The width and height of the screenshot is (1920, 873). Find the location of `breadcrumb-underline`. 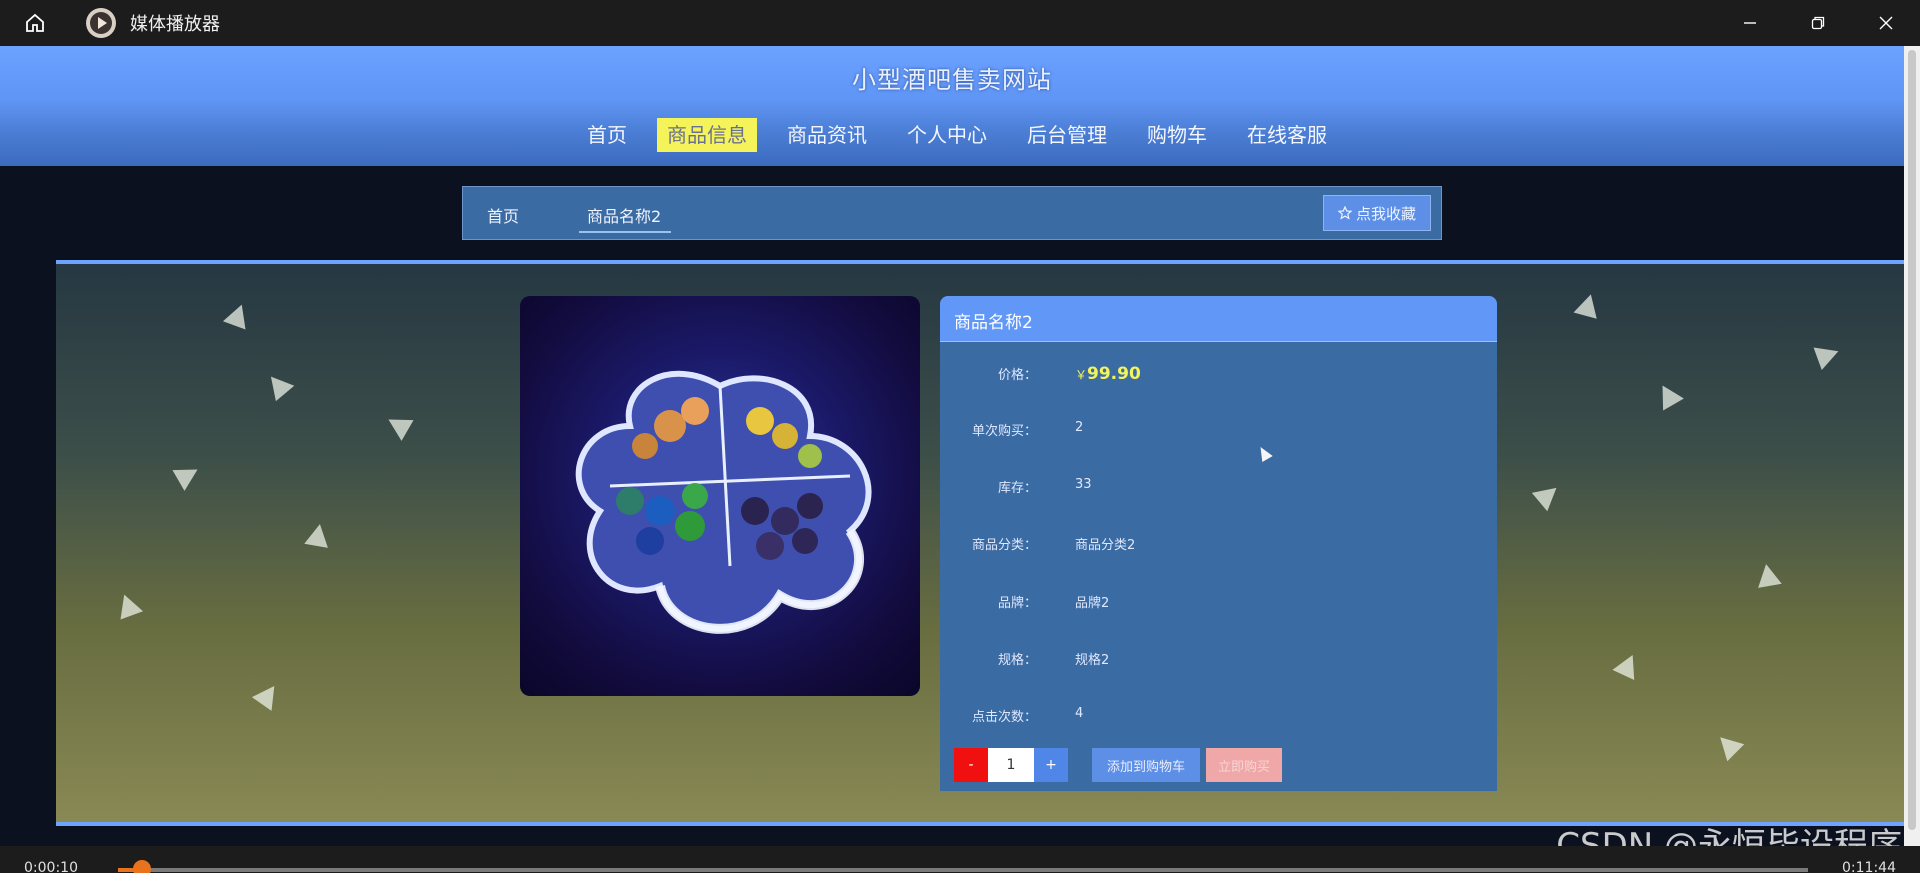

breadcrumb-underline is located at coordinates (625, 232).